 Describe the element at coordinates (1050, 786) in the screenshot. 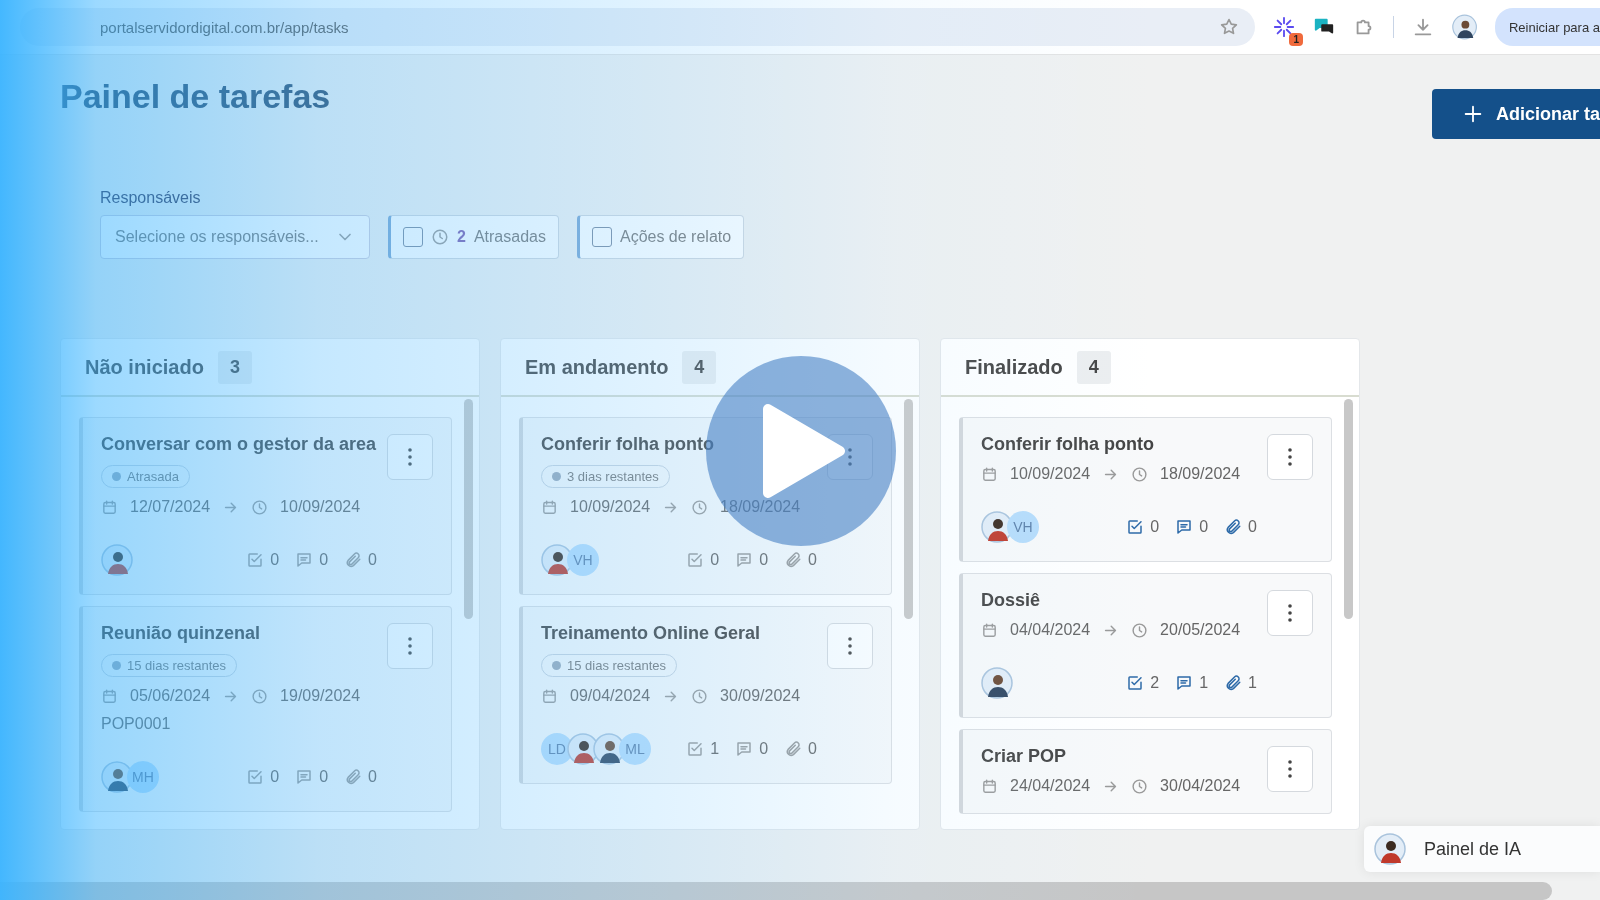

I see `start-date: 24/04/2024` at that location.